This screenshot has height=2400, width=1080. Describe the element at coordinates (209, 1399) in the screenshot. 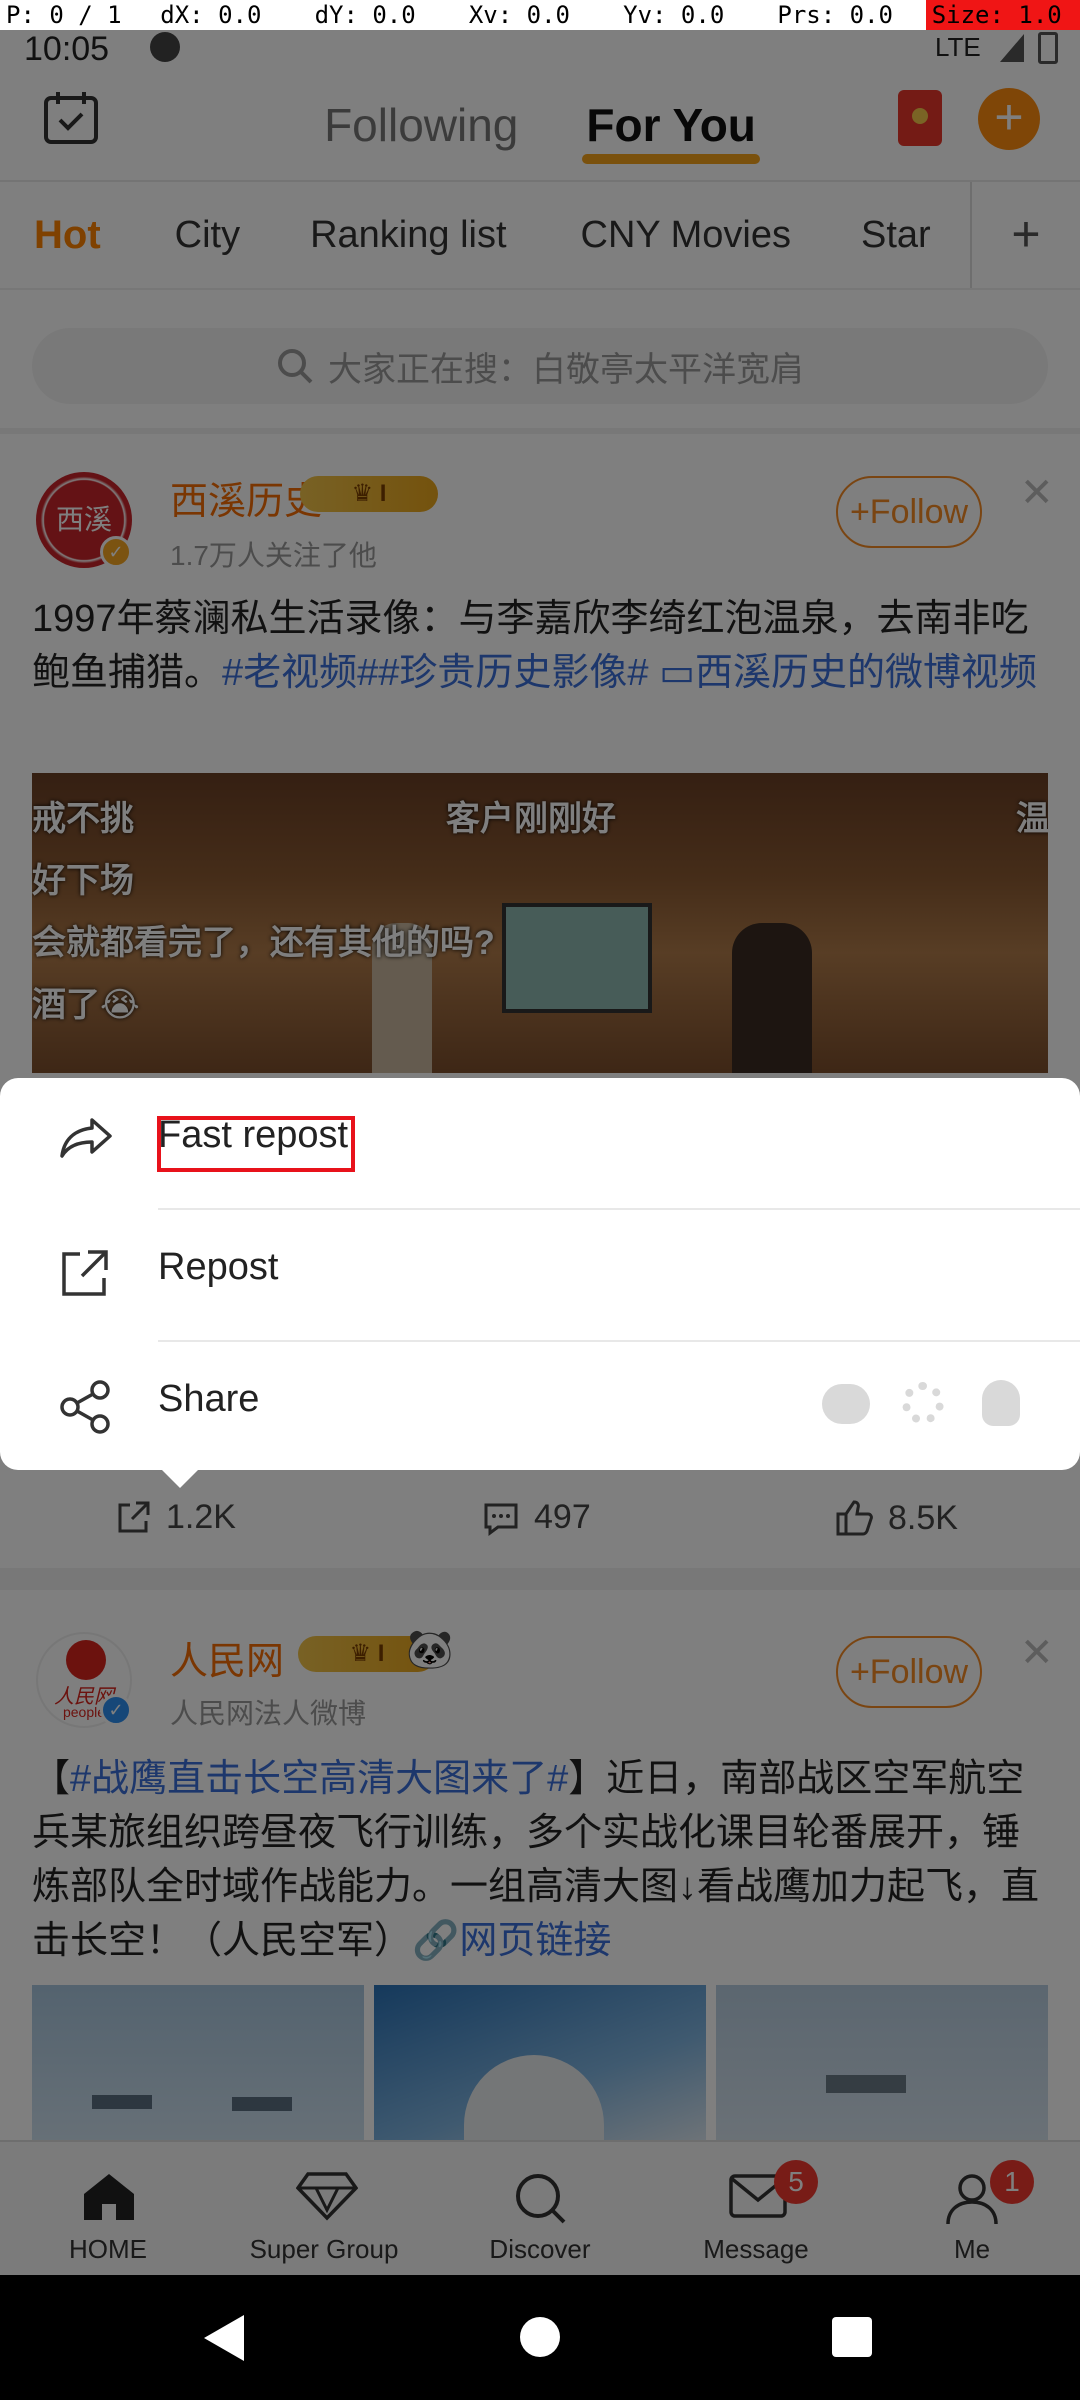

I see `share-label: Share` at that location.